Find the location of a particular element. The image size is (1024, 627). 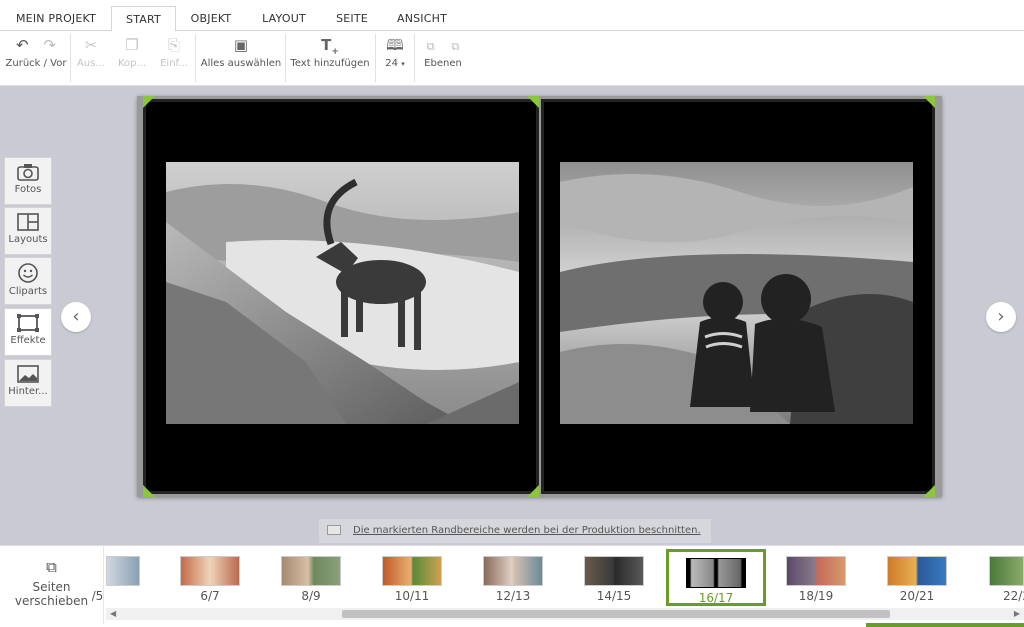

page-thumbnail: 8/9 is located at coordinates (311, 579).